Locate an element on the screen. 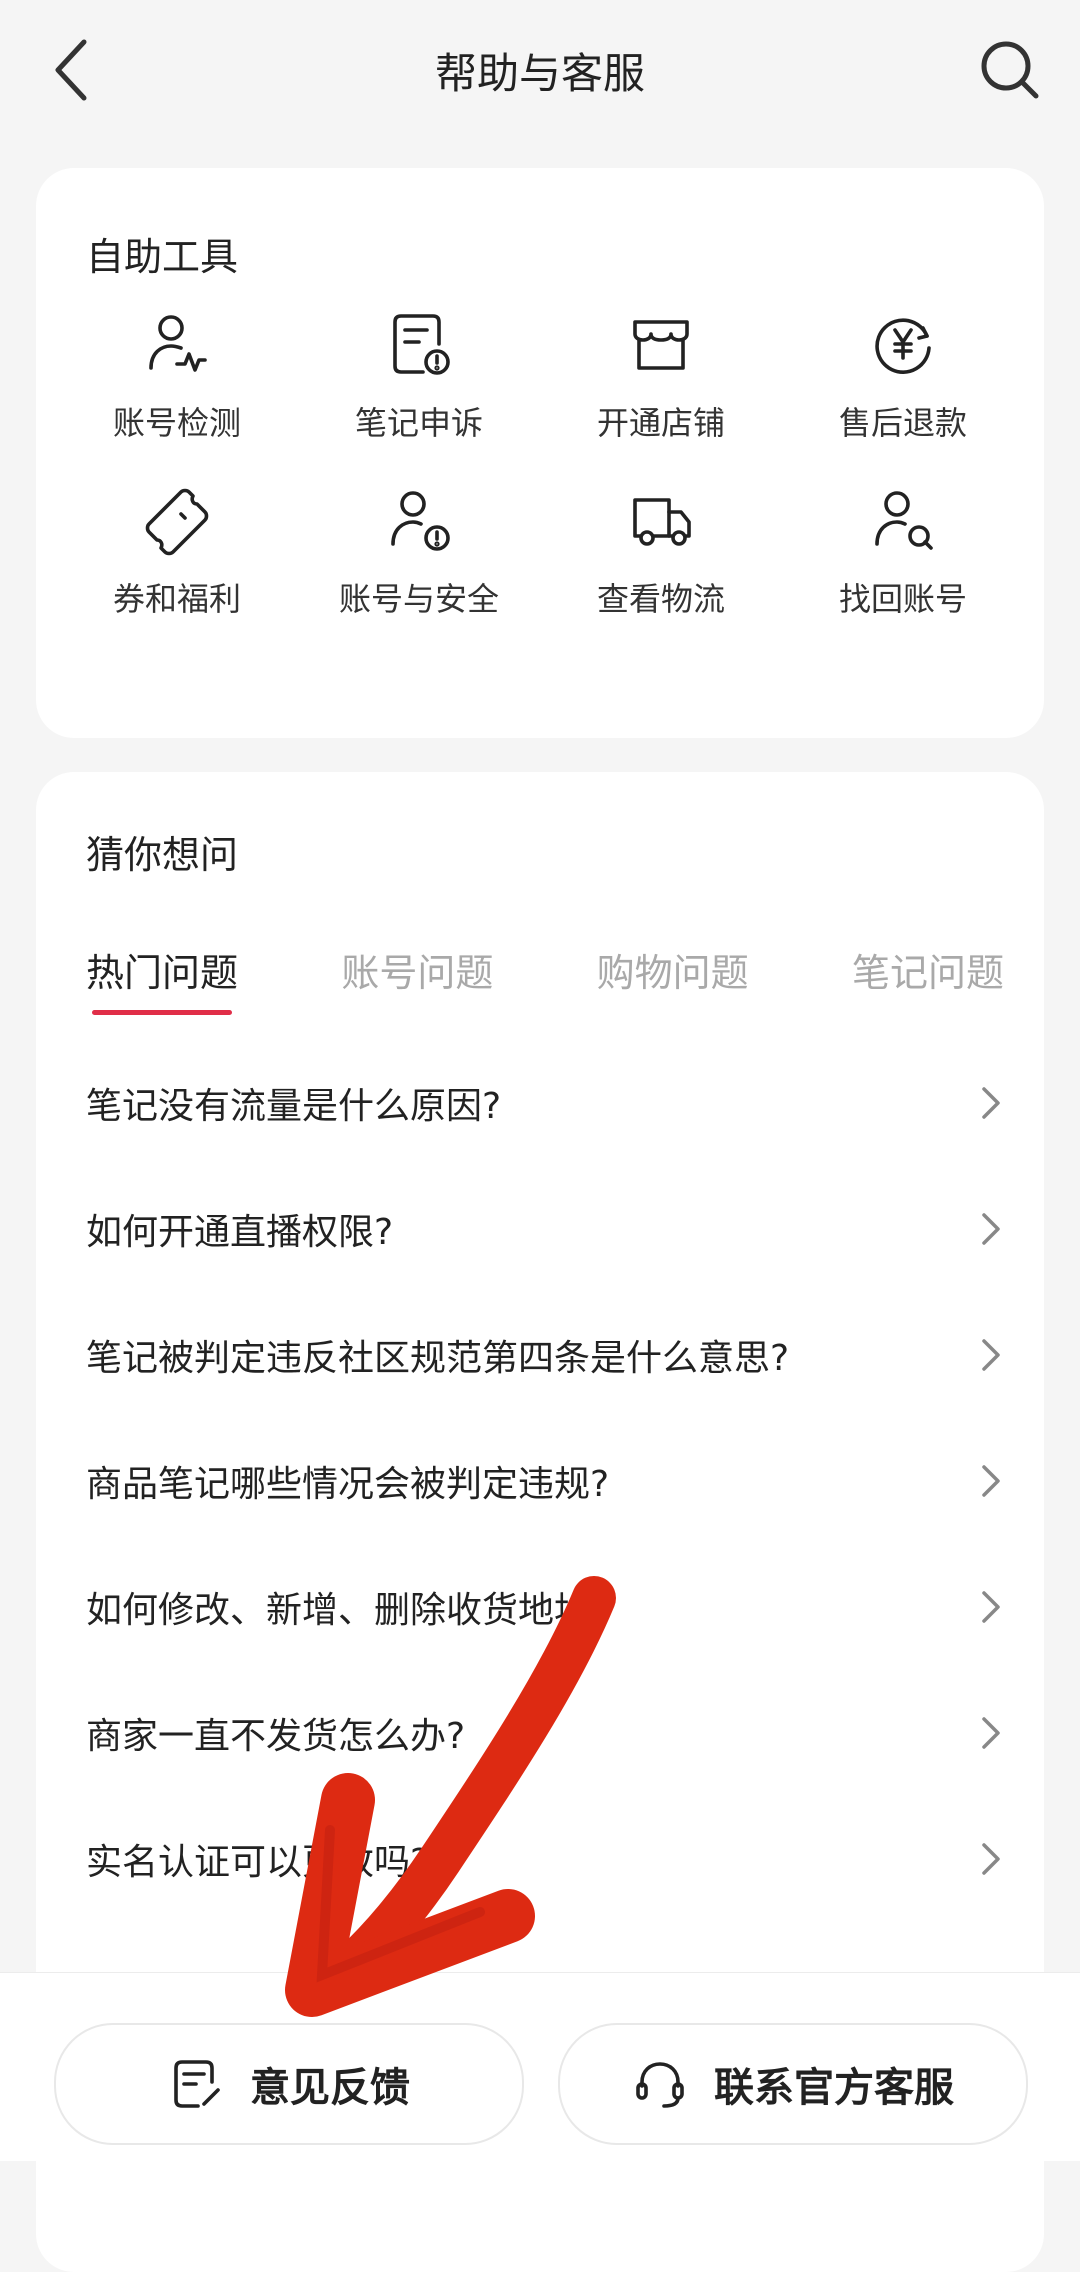 The image size is (1080, 2272). feedback-note-icon is located at coordinates (197, 2084).